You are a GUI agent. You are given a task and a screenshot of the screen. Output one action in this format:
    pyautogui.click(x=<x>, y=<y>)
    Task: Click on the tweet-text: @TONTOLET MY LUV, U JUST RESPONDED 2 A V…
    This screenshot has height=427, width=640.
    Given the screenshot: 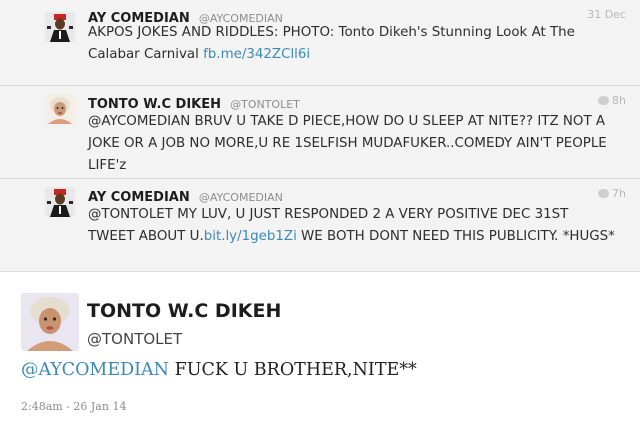 What is the action you would take?
    pyautogui.click(x=353, y=226)
    